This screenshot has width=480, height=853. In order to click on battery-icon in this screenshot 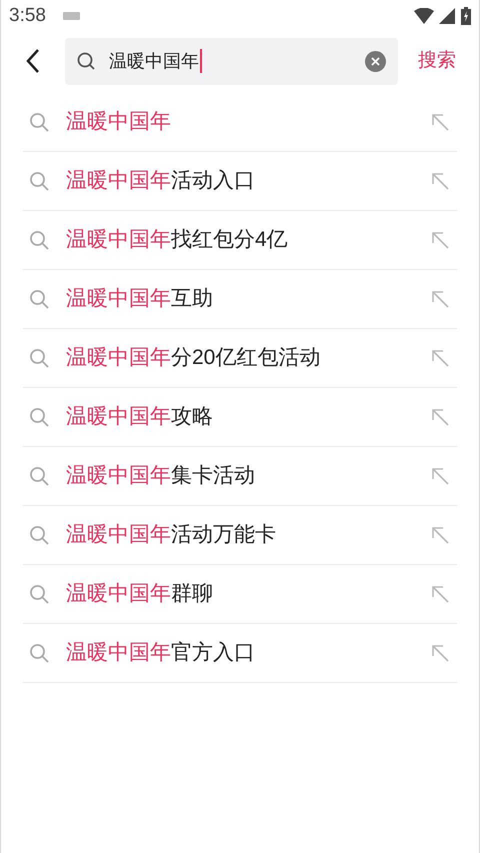, I will do `click(466, 16)`.